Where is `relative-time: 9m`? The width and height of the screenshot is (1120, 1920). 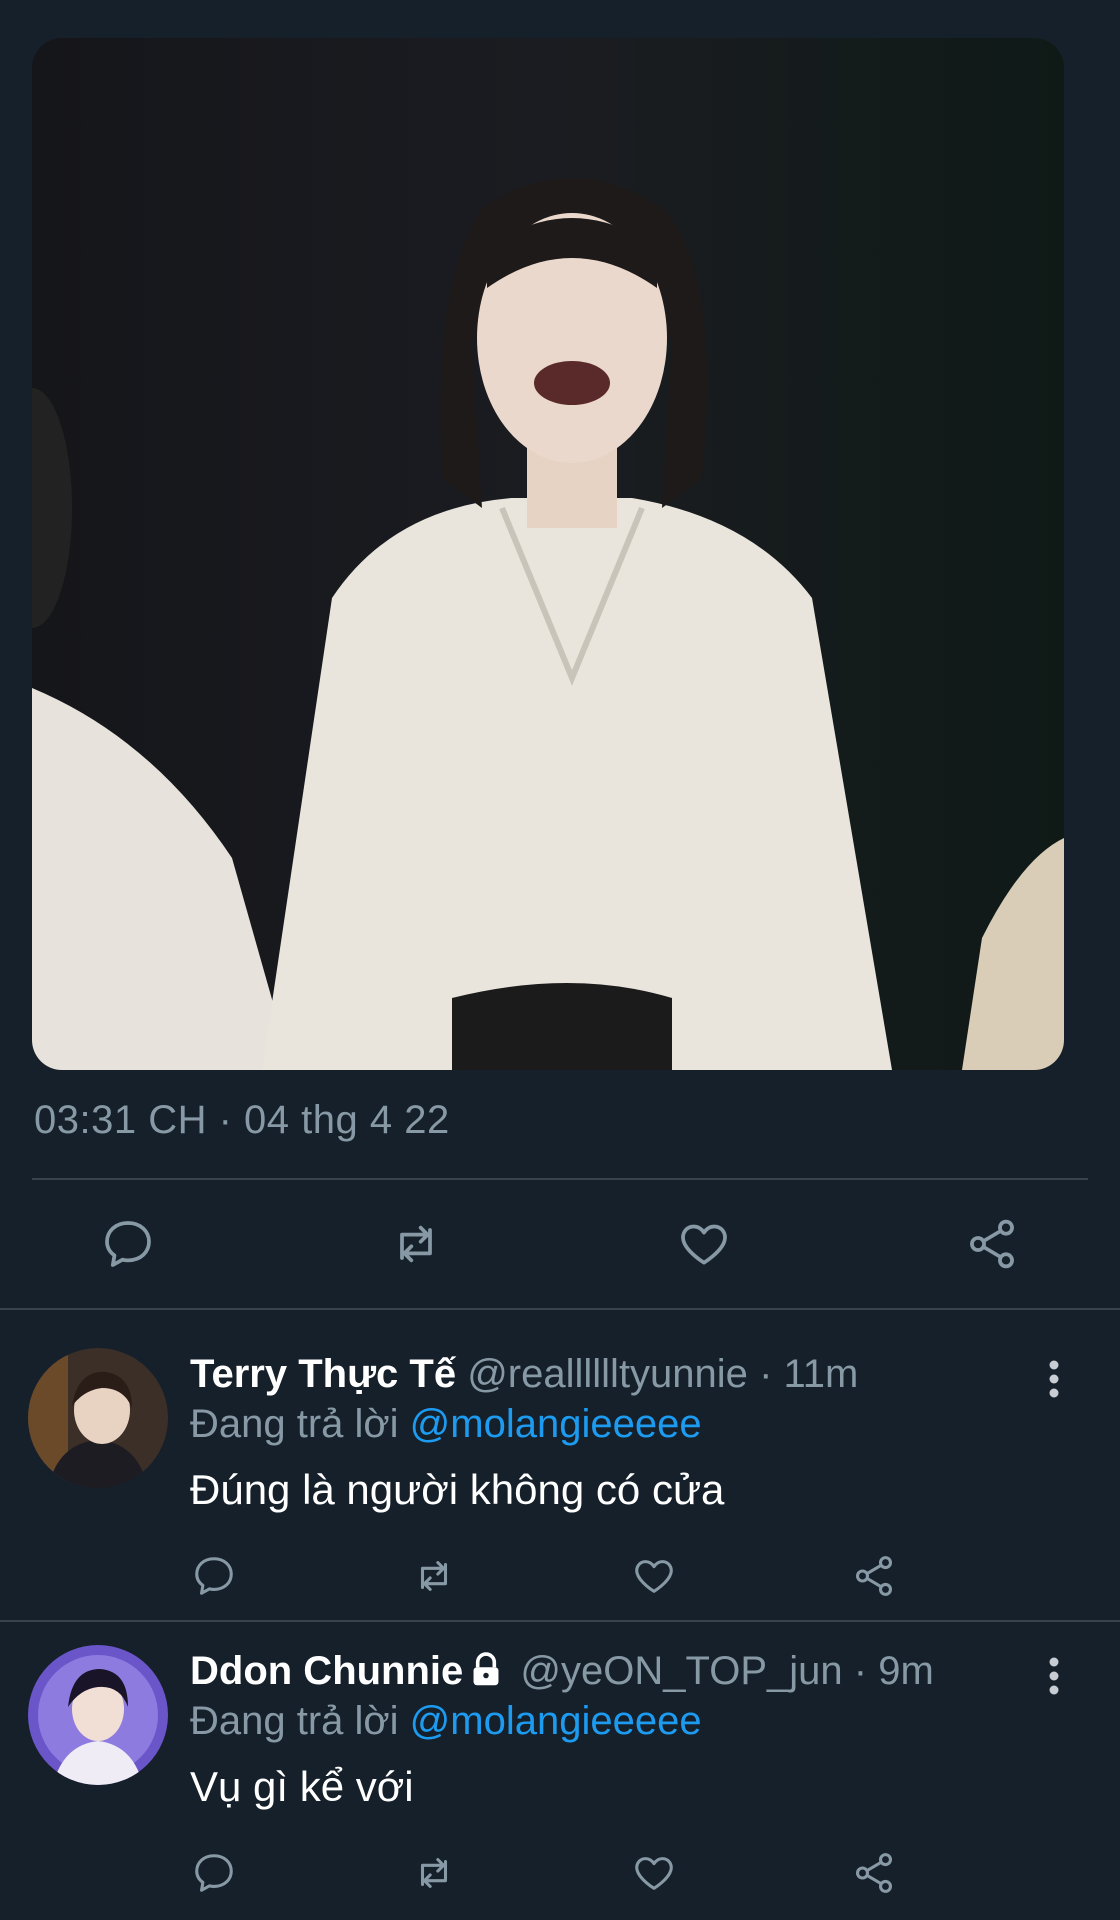
relative-time: 9m is located at coordinates (906, 1671).